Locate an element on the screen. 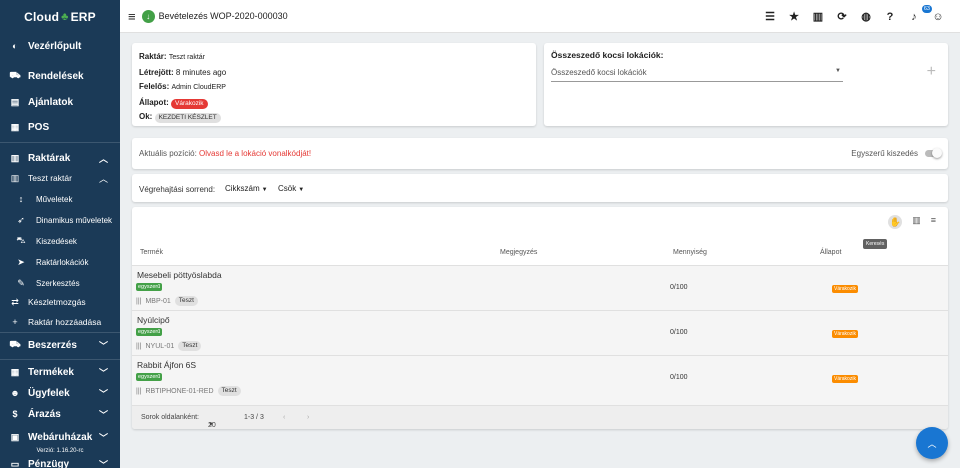  sidebar-item-customers: ☻ Ügyfelek ﹀ is located at coordinates (60, 393).